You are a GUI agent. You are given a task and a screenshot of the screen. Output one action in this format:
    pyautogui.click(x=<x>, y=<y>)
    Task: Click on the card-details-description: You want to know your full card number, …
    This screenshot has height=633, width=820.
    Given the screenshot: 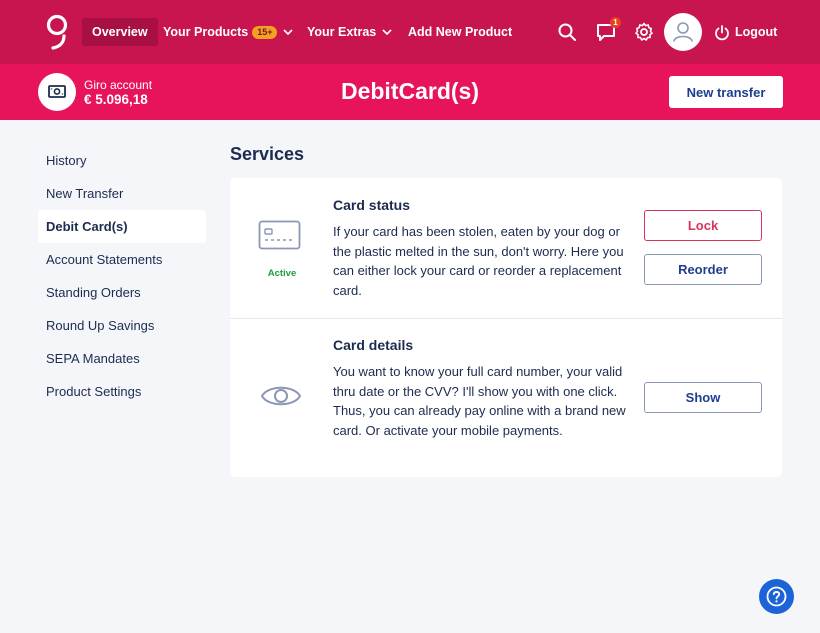 What is the action you would take?
    pyautogui.click(x=479, y=401)
    